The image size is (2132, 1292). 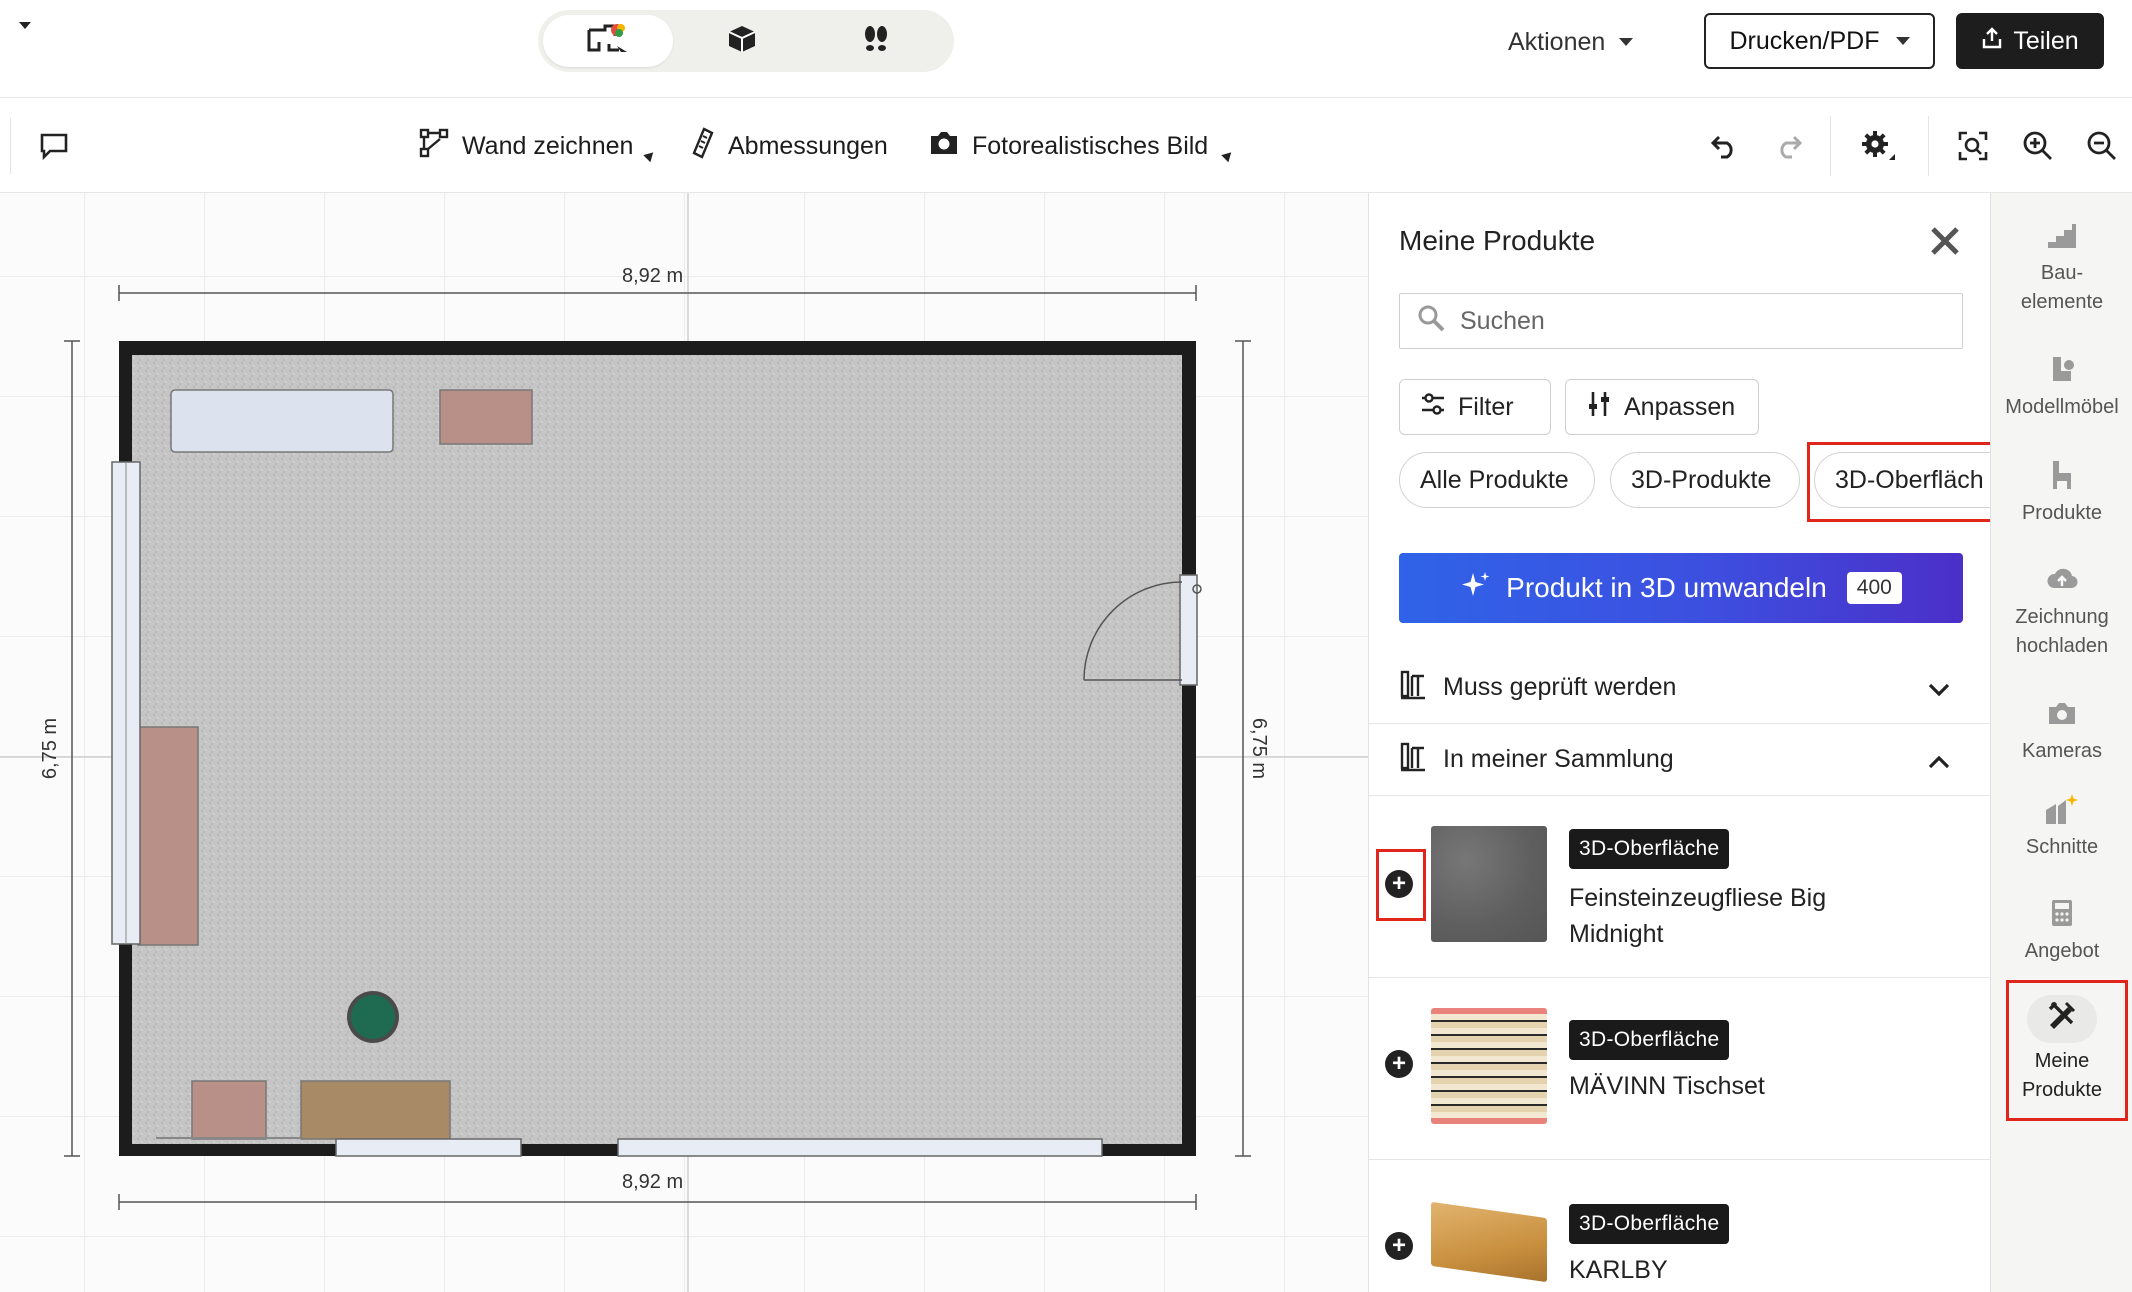 I want to click on 3d-box-icon, so click(x=742, y=41).